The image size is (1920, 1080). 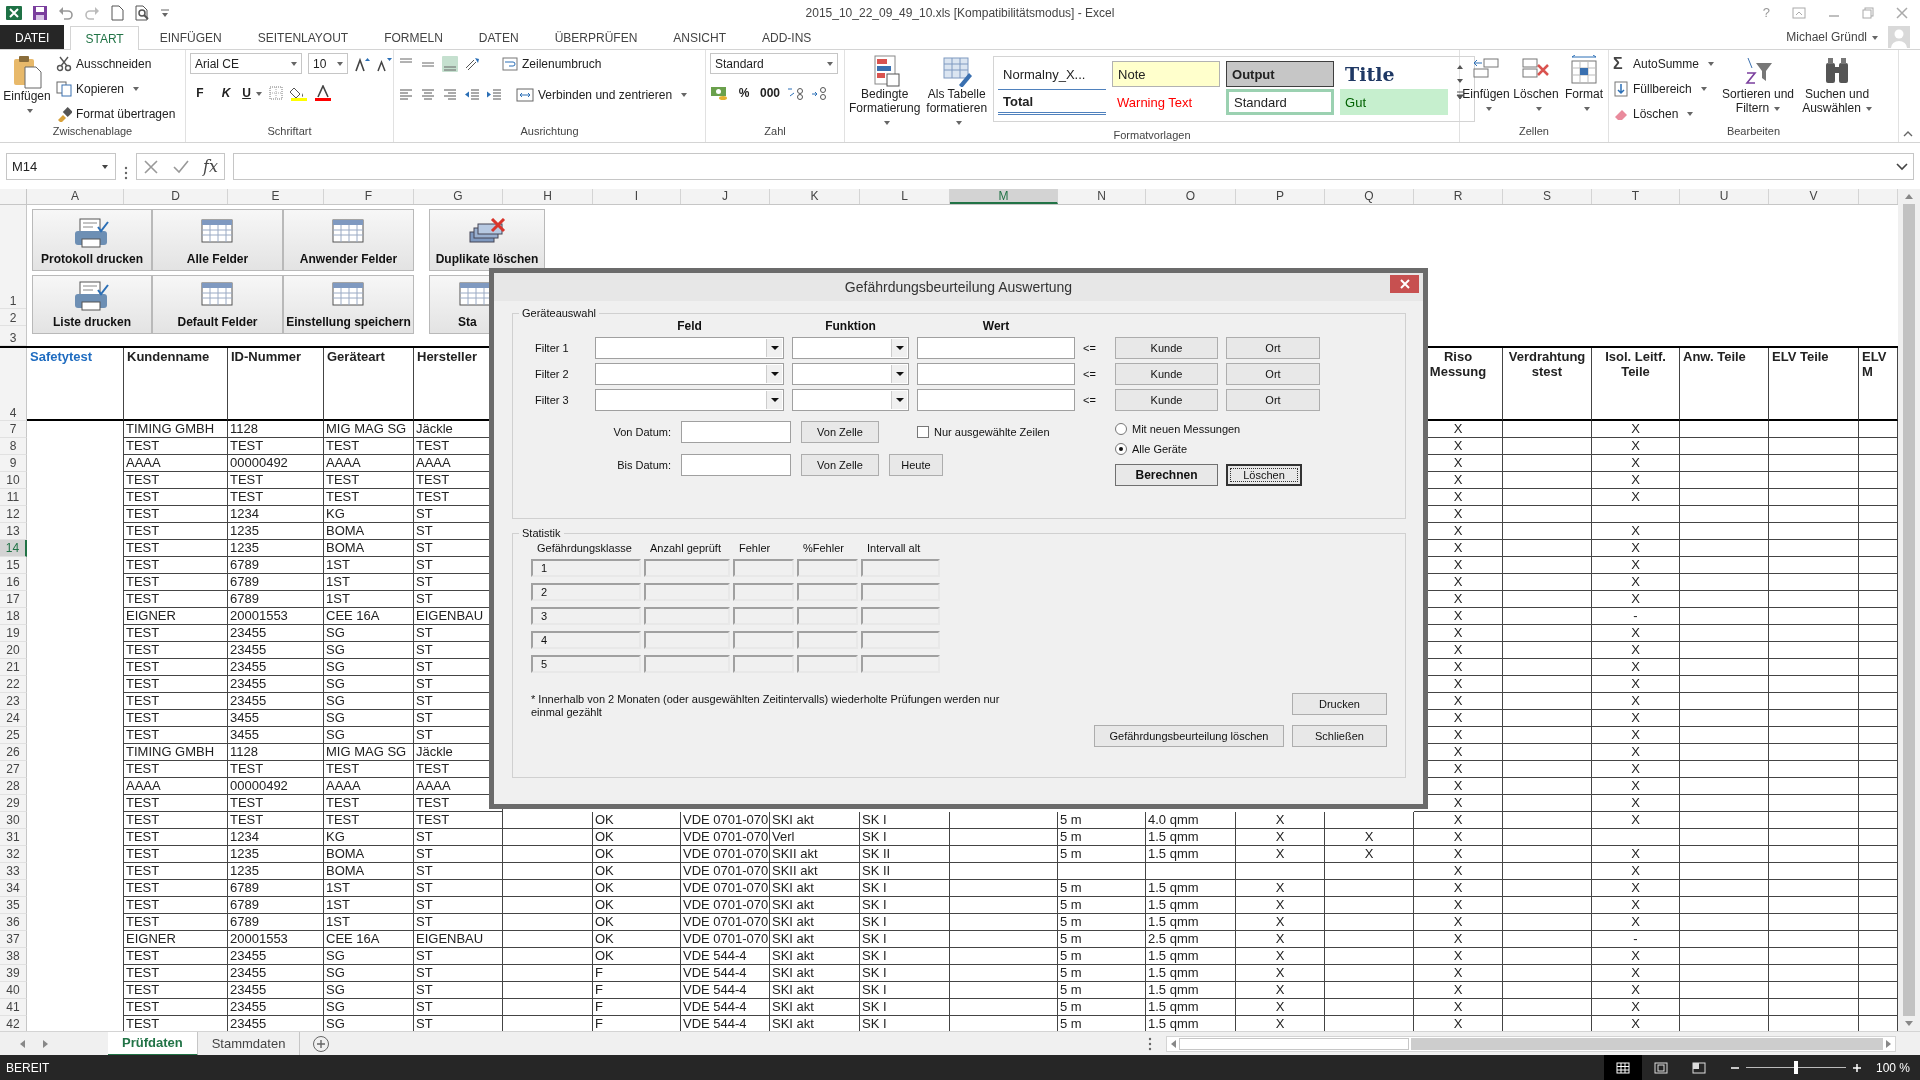 What do you see at coordinates (450, 64) in the screenshot?
I see `align-bottom-icon` at bounding box center [450, 64].